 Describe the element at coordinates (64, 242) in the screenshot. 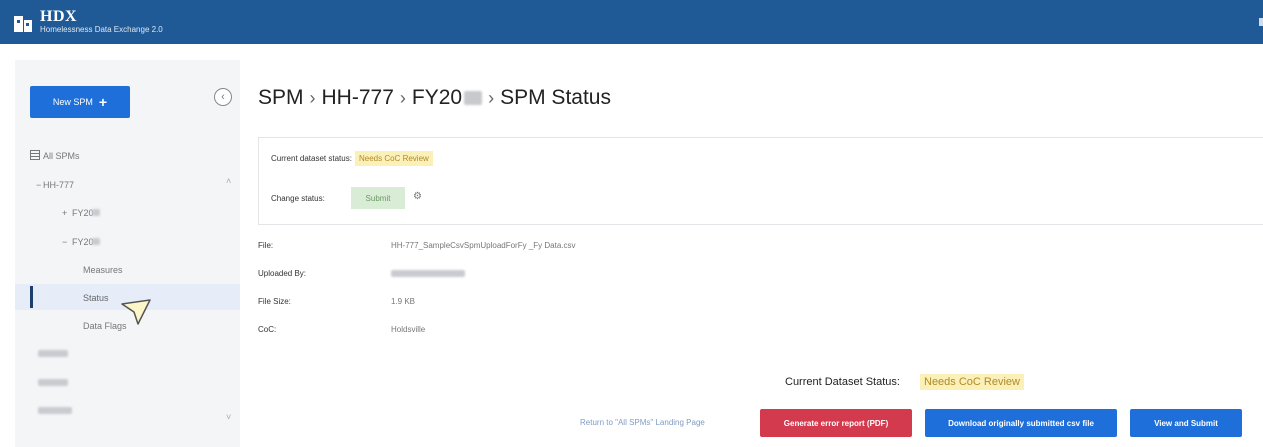

I see `tree-collapse-icon: −` at that location.